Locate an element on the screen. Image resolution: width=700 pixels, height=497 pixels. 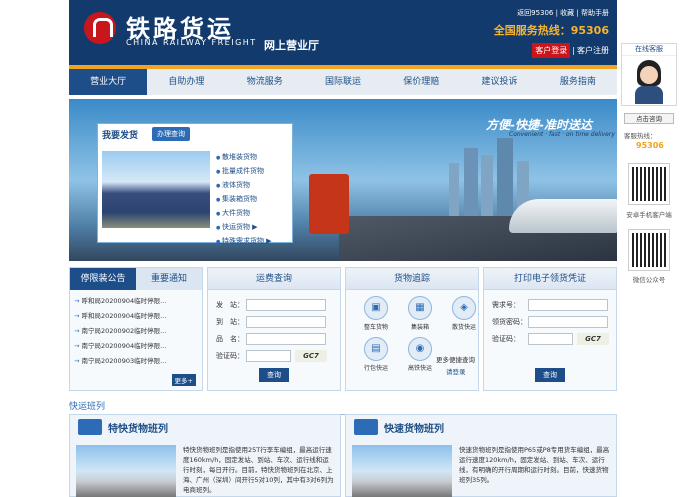
code-row: 领货密码： is located at coordinates (554, 321).